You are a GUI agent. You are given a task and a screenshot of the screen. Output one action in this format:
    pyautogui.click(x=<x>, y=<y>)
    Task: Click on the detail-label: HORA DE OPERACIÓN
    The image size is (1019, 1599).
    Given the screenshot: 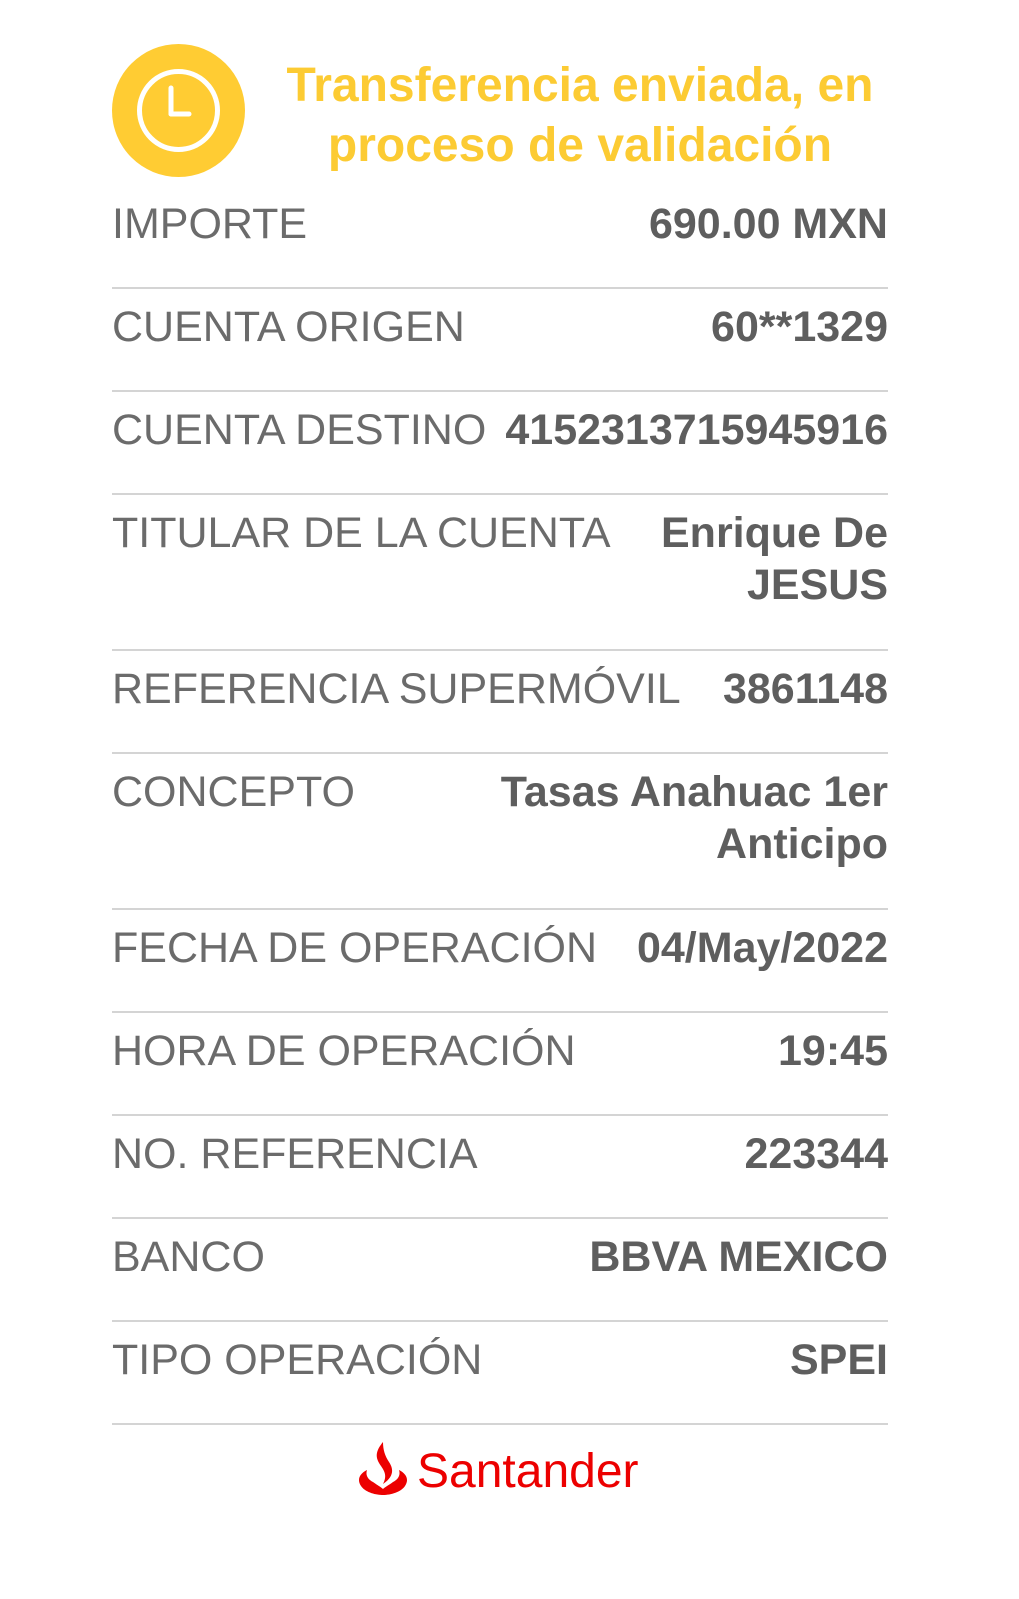 What is the action you would take?
    pyautogui.click(x=344, y=1051)
    